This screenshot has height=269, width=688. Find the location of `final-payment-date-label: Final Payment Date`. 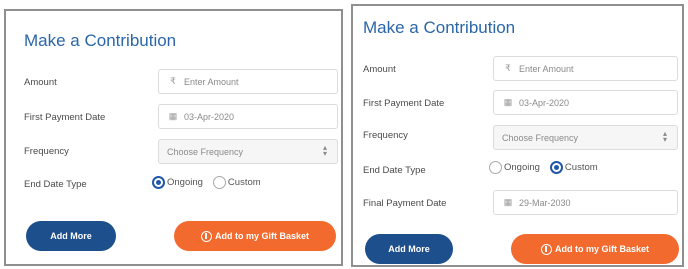

final-payment-date-label: Final Payment Date is located at coordinates (405, 203).